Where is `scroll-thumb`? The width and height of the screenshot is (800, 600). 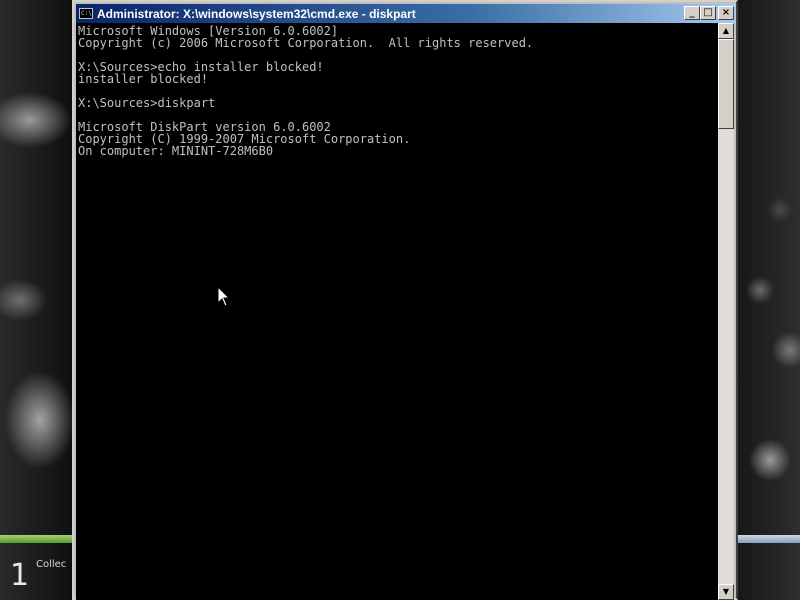
scroll-thumb is located at coordinates (726, 84).